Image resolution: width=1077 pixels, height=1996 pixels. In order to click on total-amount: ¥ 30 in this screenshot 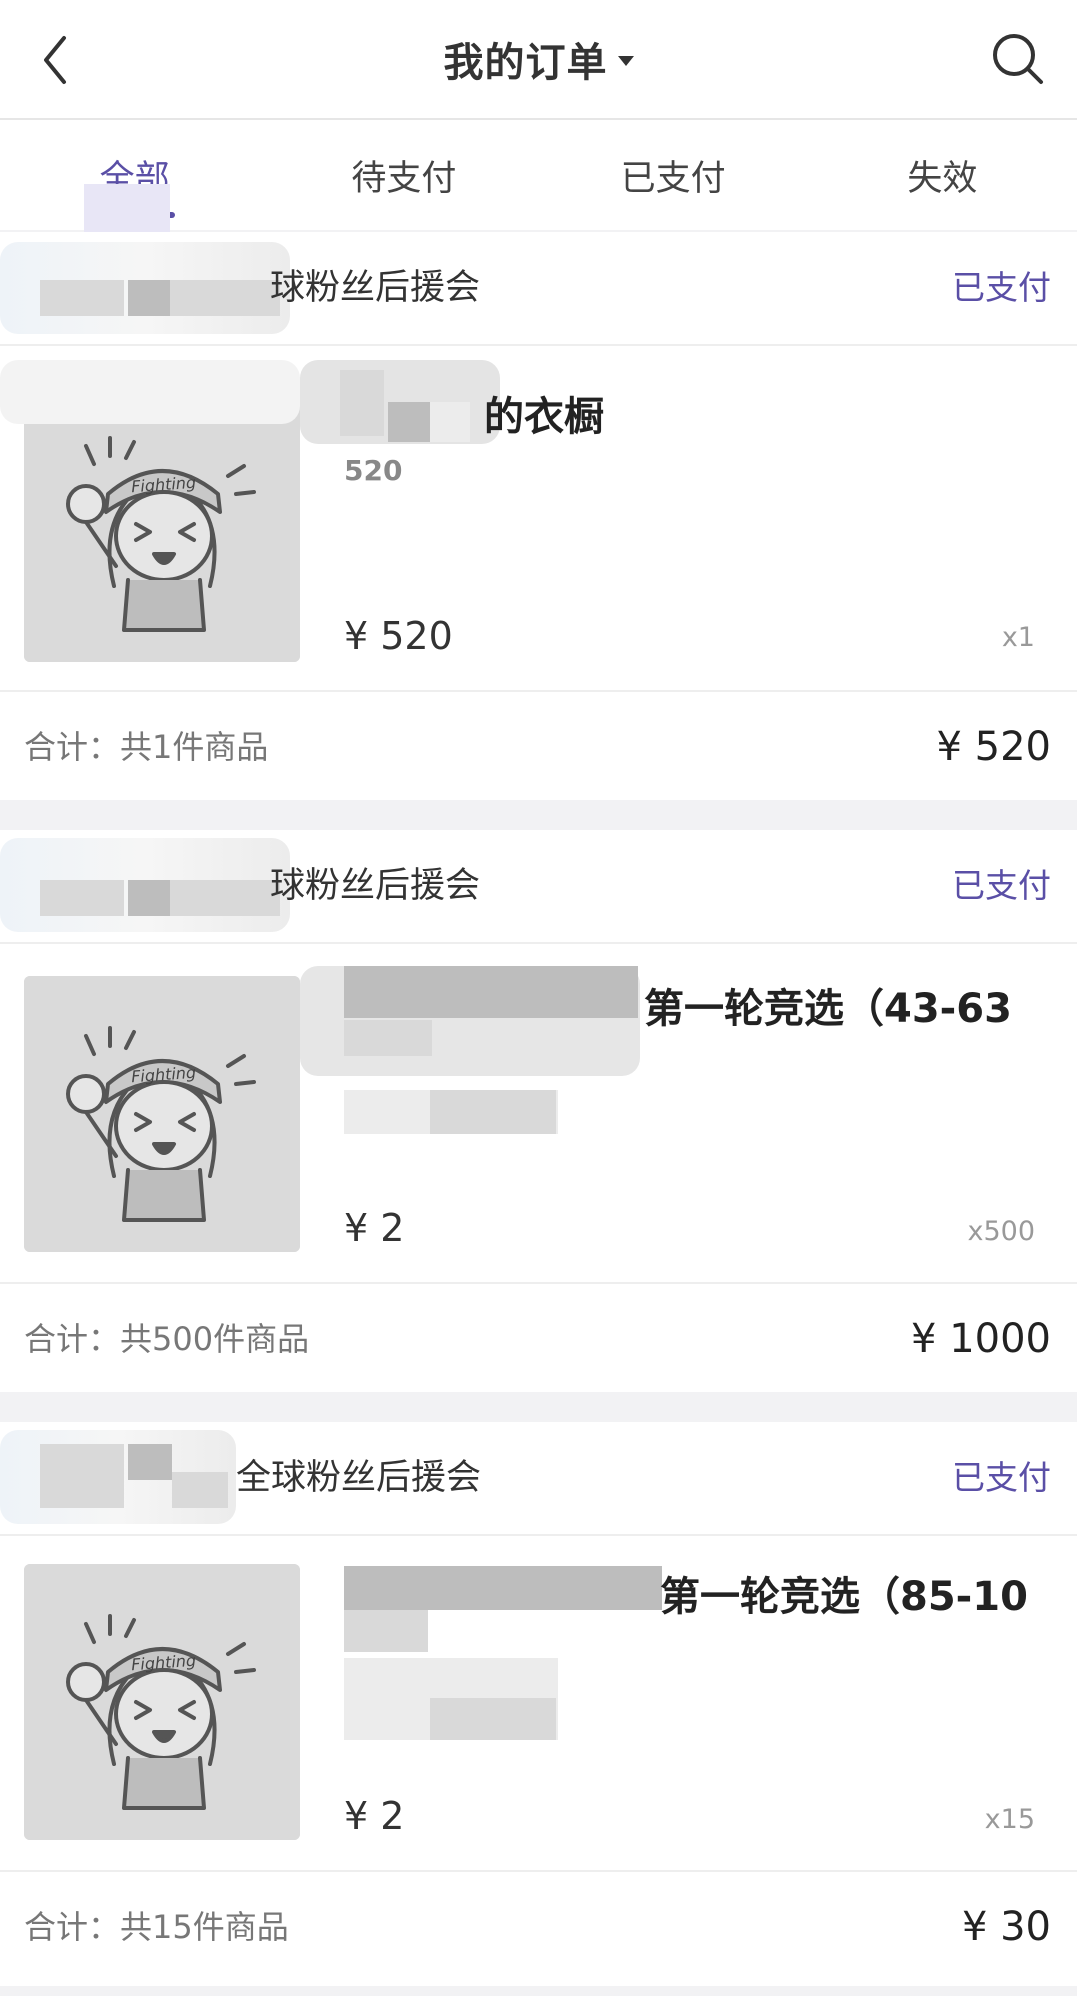, I will do `click(1006, 1927)`.